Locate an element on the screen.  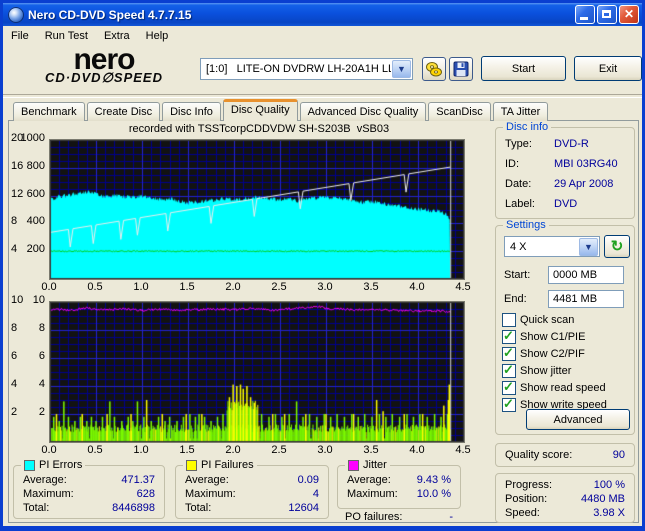
refresh-button: ↻ is located at coordinates (617, 246).